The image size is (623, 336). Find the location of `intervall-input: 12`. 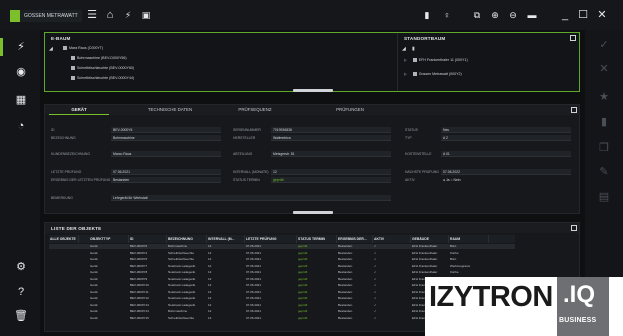

intervall-input: 12 is located at coordinates (331, 172).